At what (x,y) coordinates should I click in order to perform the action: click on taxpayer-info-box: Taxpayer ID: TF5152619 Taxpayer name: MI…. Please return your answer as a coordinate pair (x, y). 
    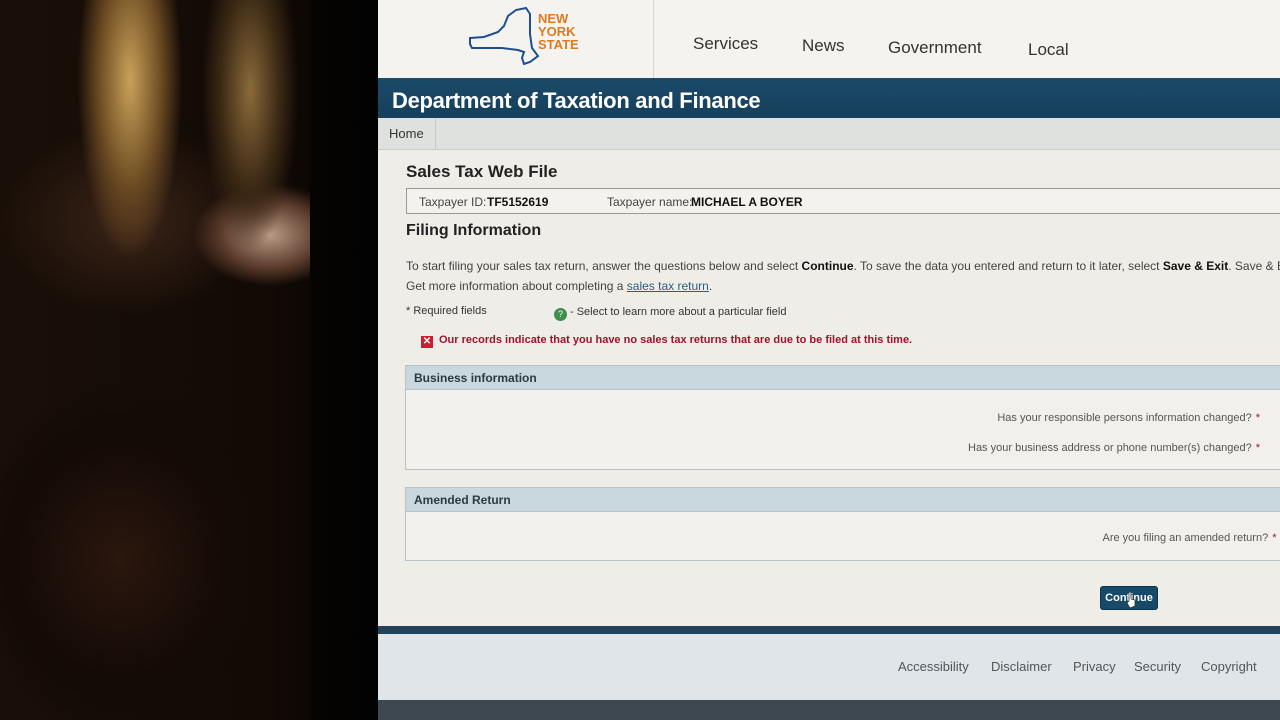
    Looking at the image, I should click on (843, 201).